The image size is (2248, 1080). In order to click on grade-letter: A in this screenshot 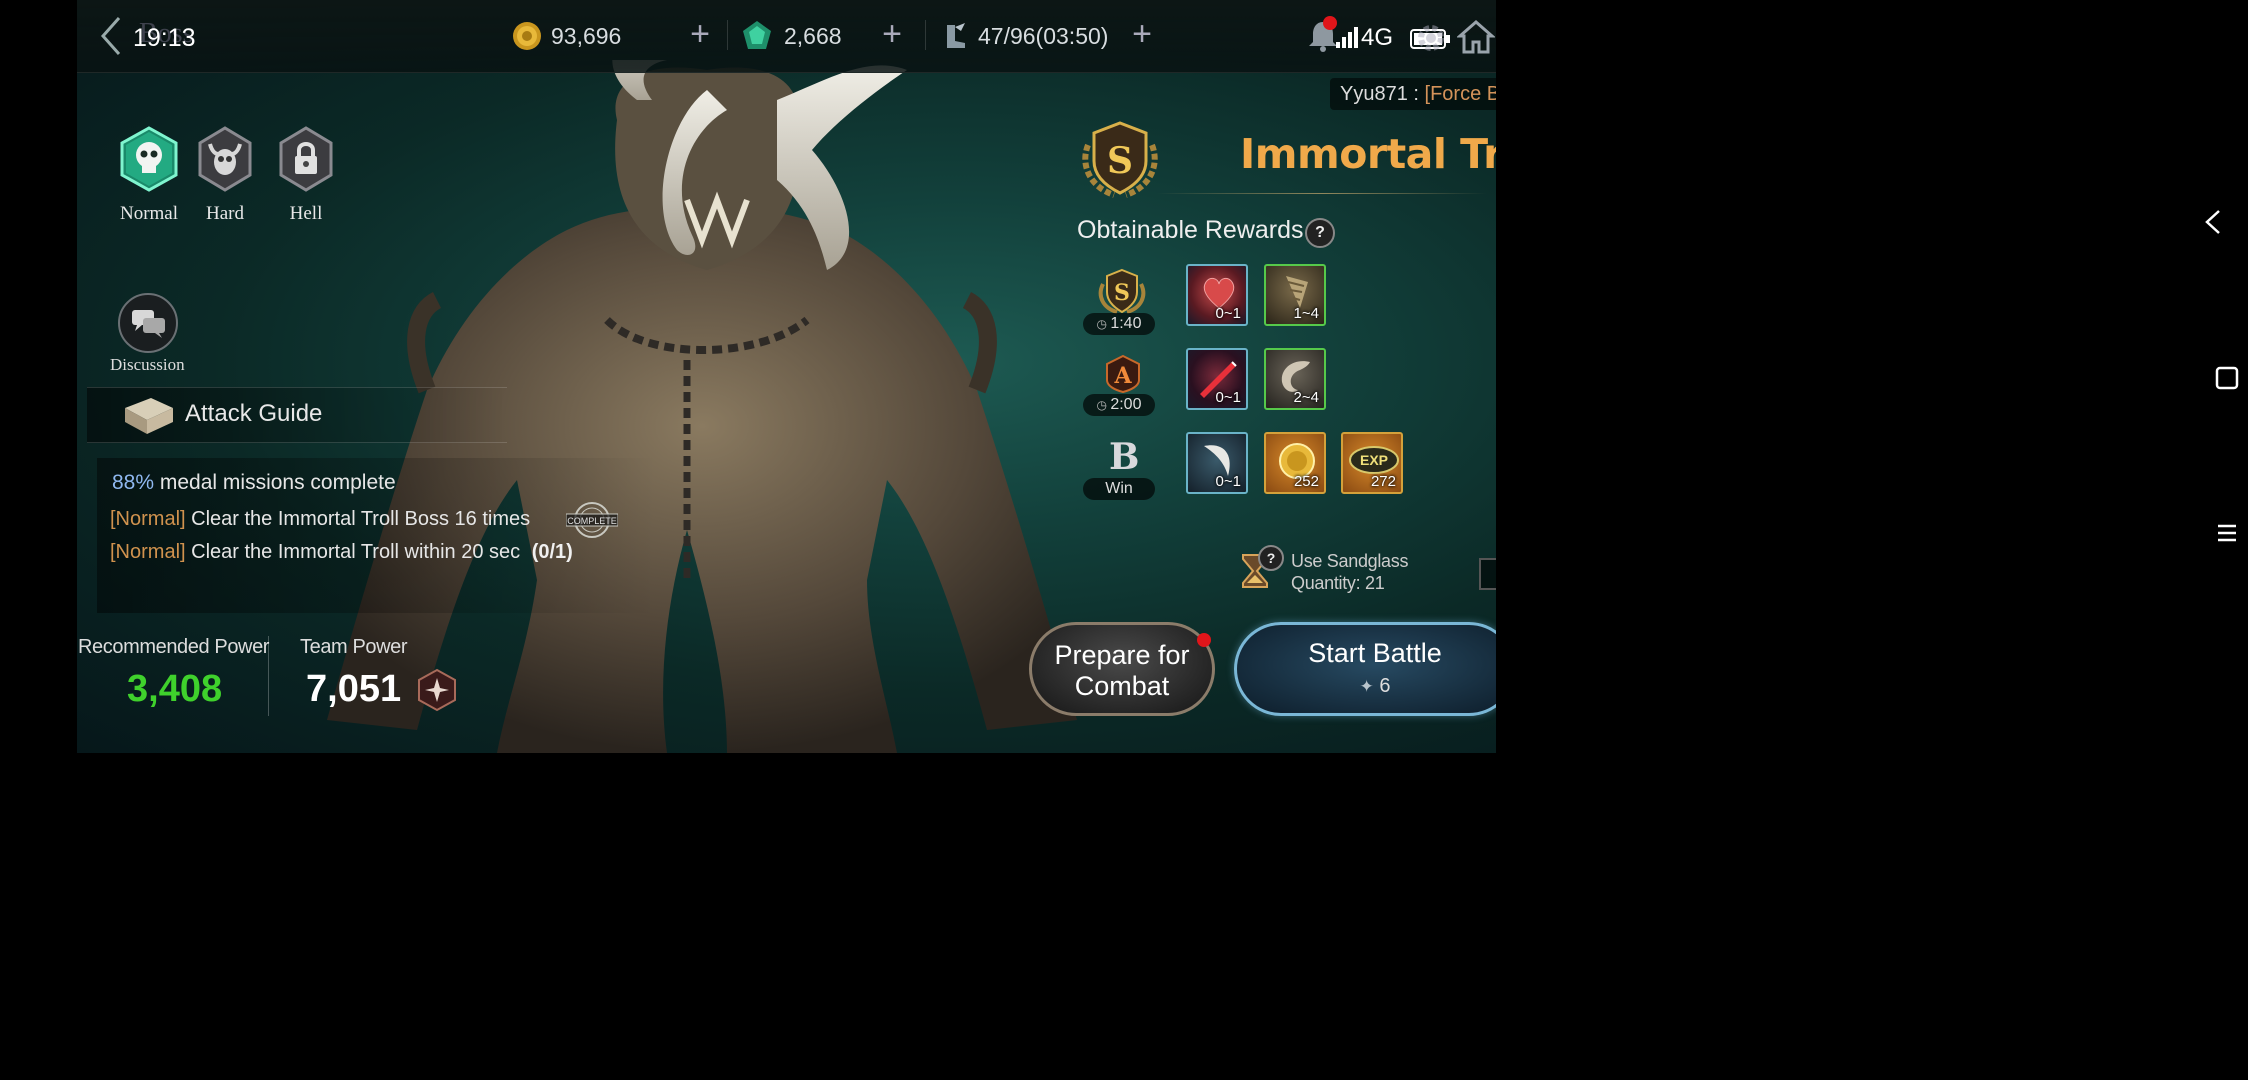, I will do `click(1122, 376)`.